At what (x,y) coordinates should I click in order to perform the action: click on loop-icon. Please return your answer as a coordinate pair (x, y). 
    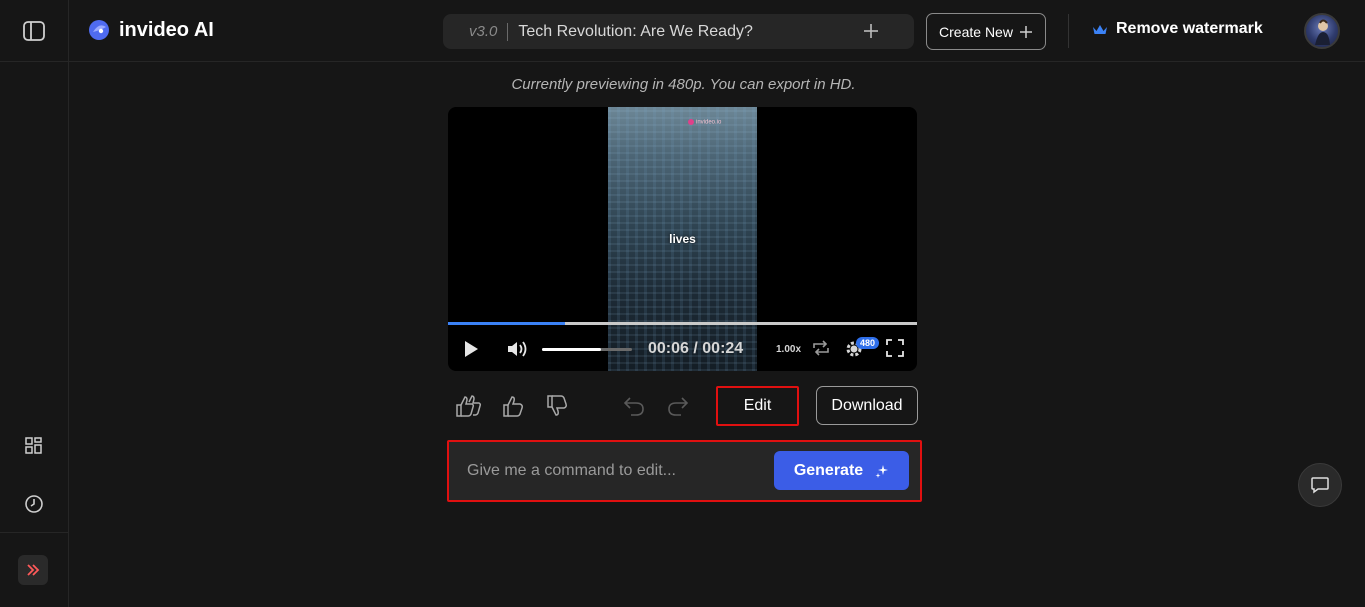
    Looking at the image, I should click on (821, 348).